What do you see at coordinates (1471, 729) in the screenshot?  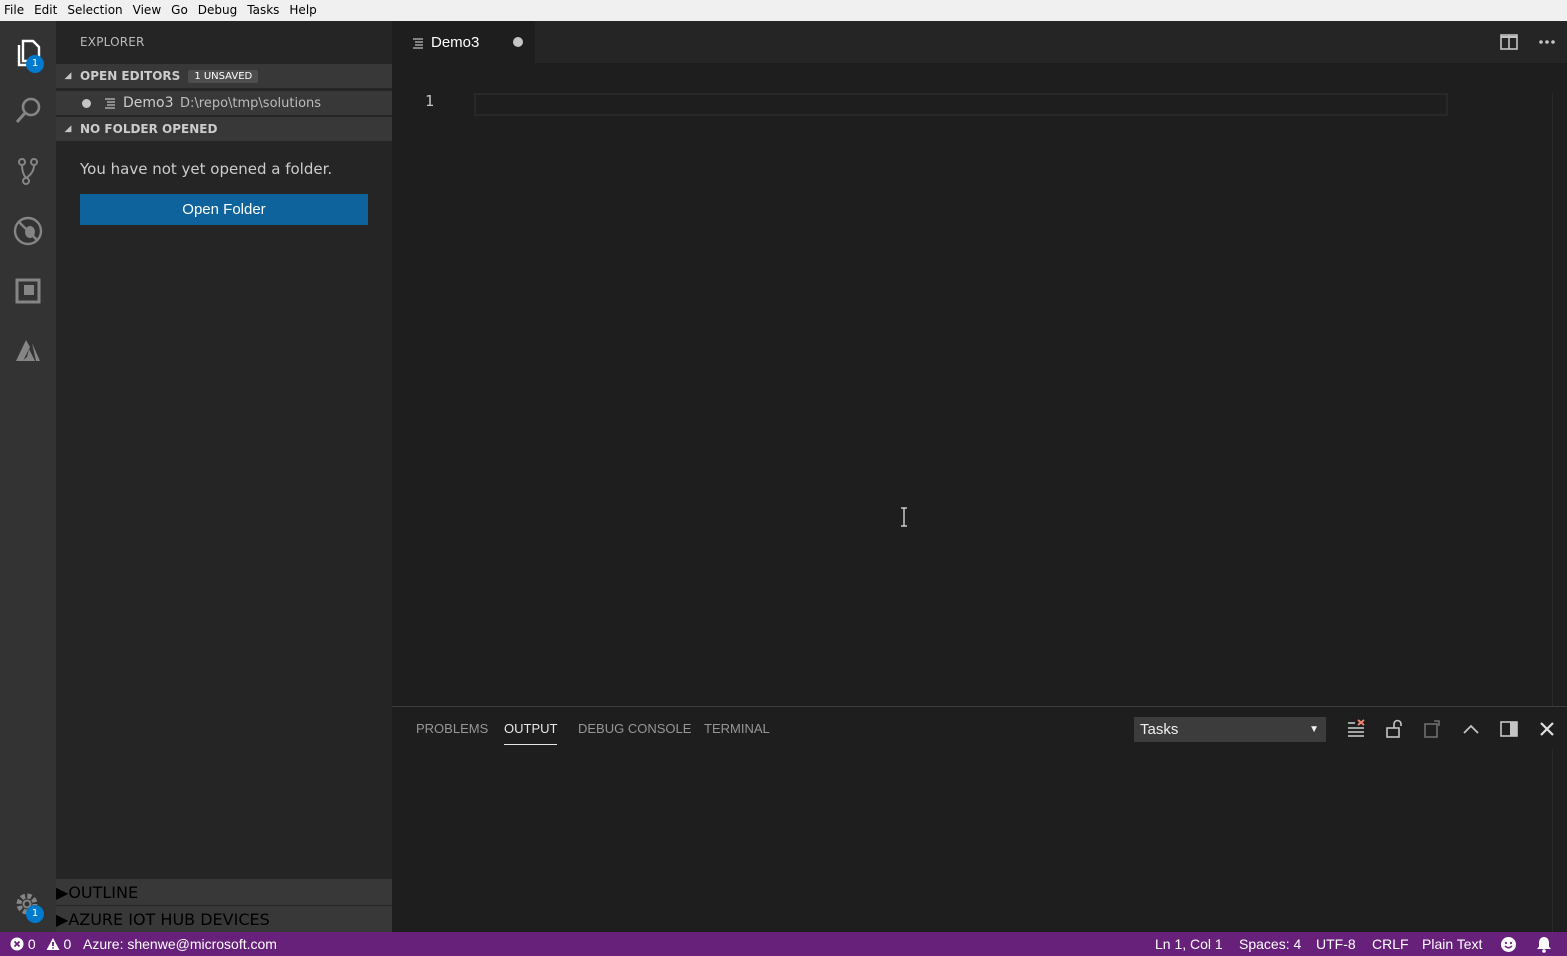 I see `chevron-up-icon` at bounding box center [1471, 729].